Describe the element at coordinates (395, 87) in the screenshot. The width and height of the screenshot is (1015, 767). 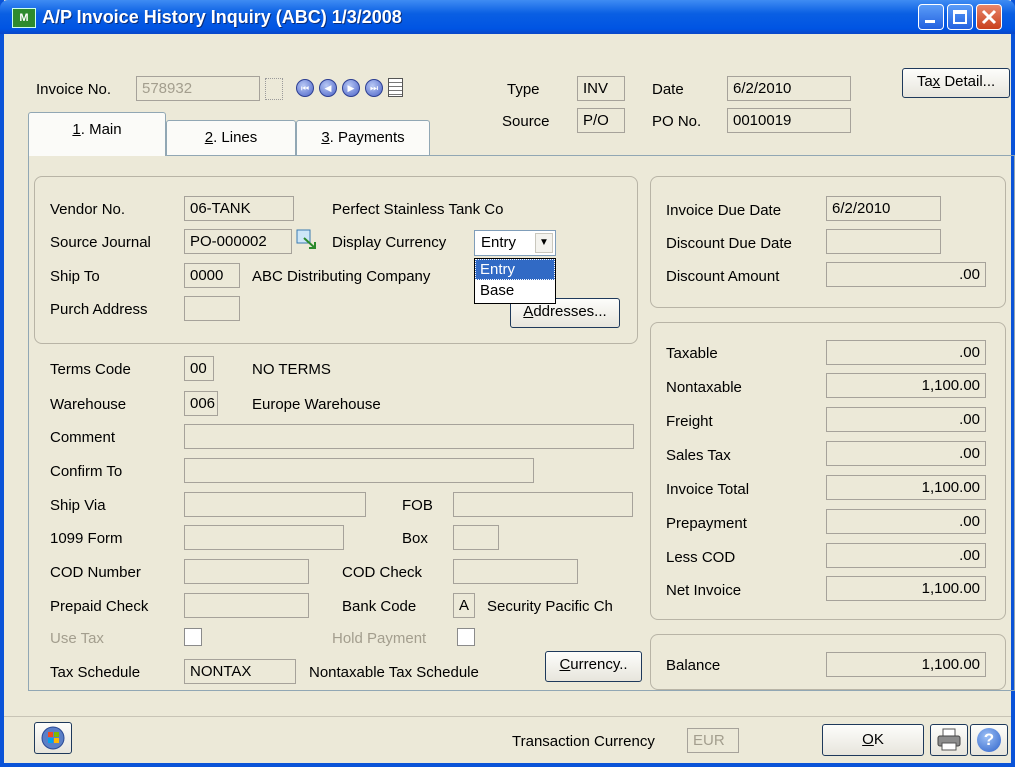
I see `memo-icon` at that location.